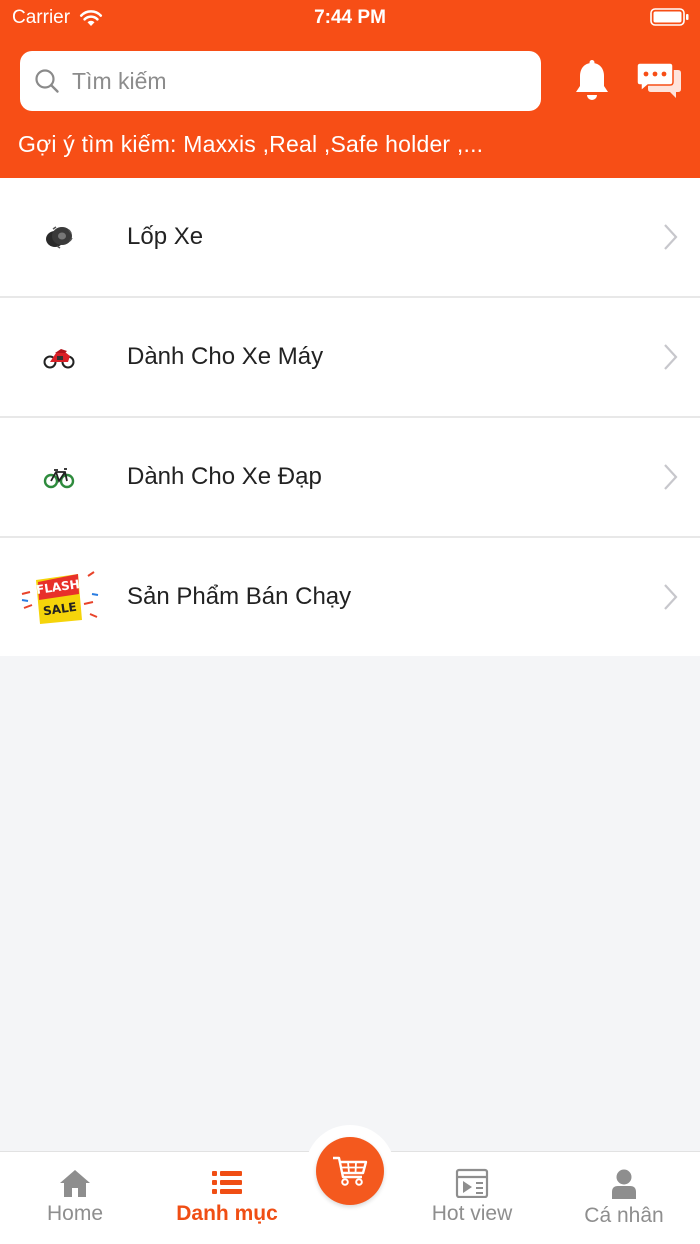 Image resolution: width=700 pixels, height=1244 pixels. I want to click on category-item-tires: Lốp Xe, so click(350, 238).